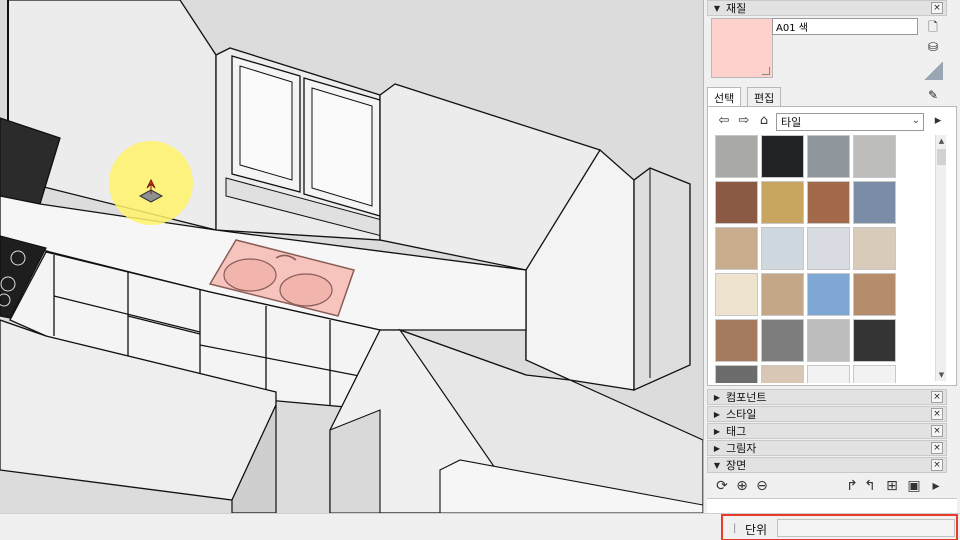  Describe the element at coordinates (940, 258) in the screenshot. I see `thumbnail-scrollbar: ▲ ▼` at that location.